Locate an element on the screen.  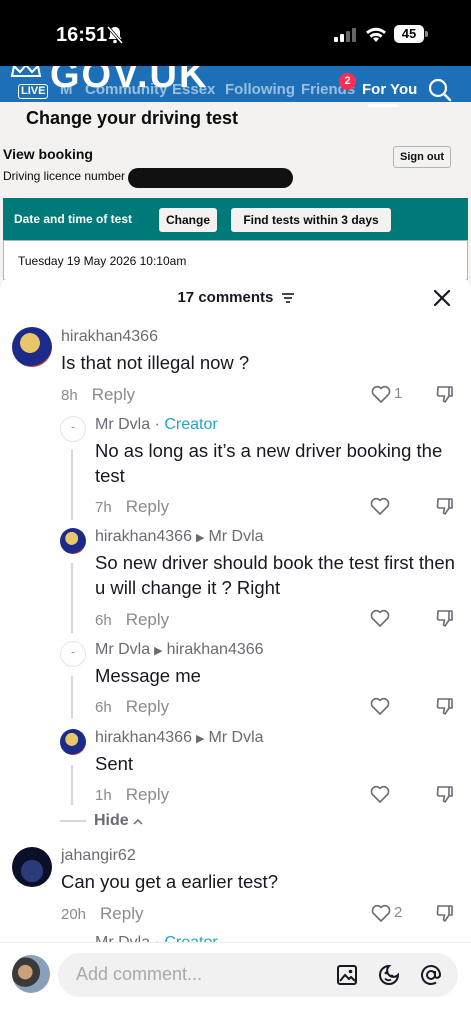
sort-icon is located at coordinates (287, 298).